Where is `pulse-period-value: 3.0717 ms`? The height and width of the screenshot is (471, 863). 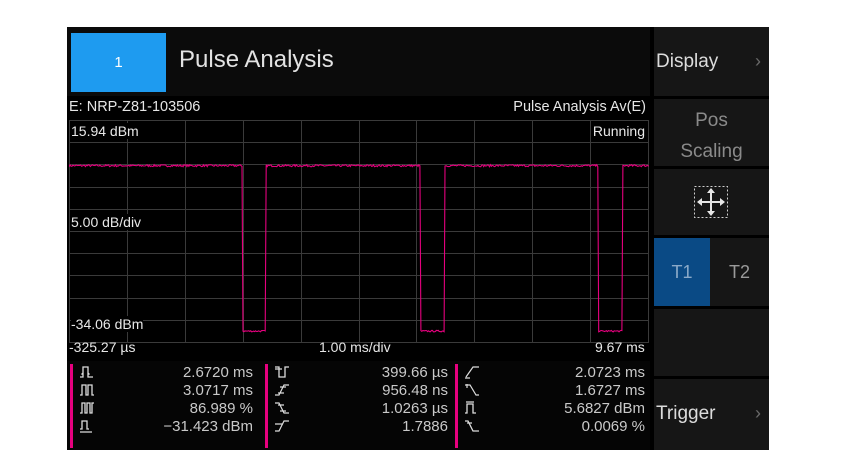 pulse-period-value: 3.0717 ms is located at coordinates (217, 390).